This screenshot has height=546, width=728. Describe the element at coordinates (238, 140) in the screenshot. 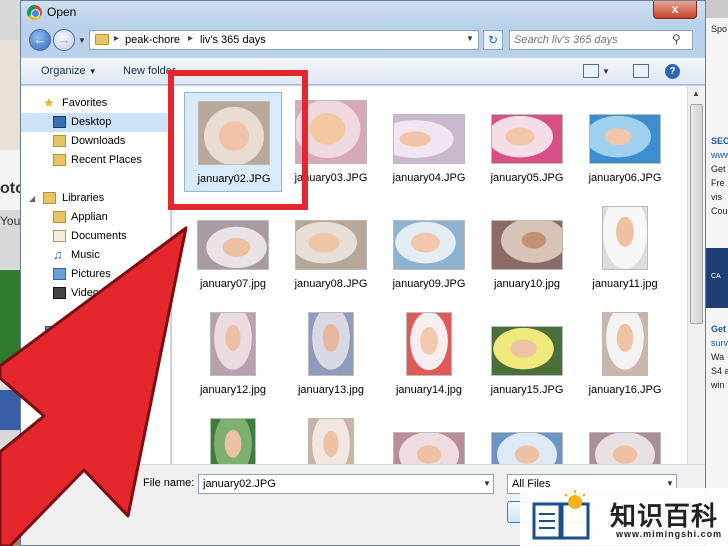

I see `highlight-box` at that location.